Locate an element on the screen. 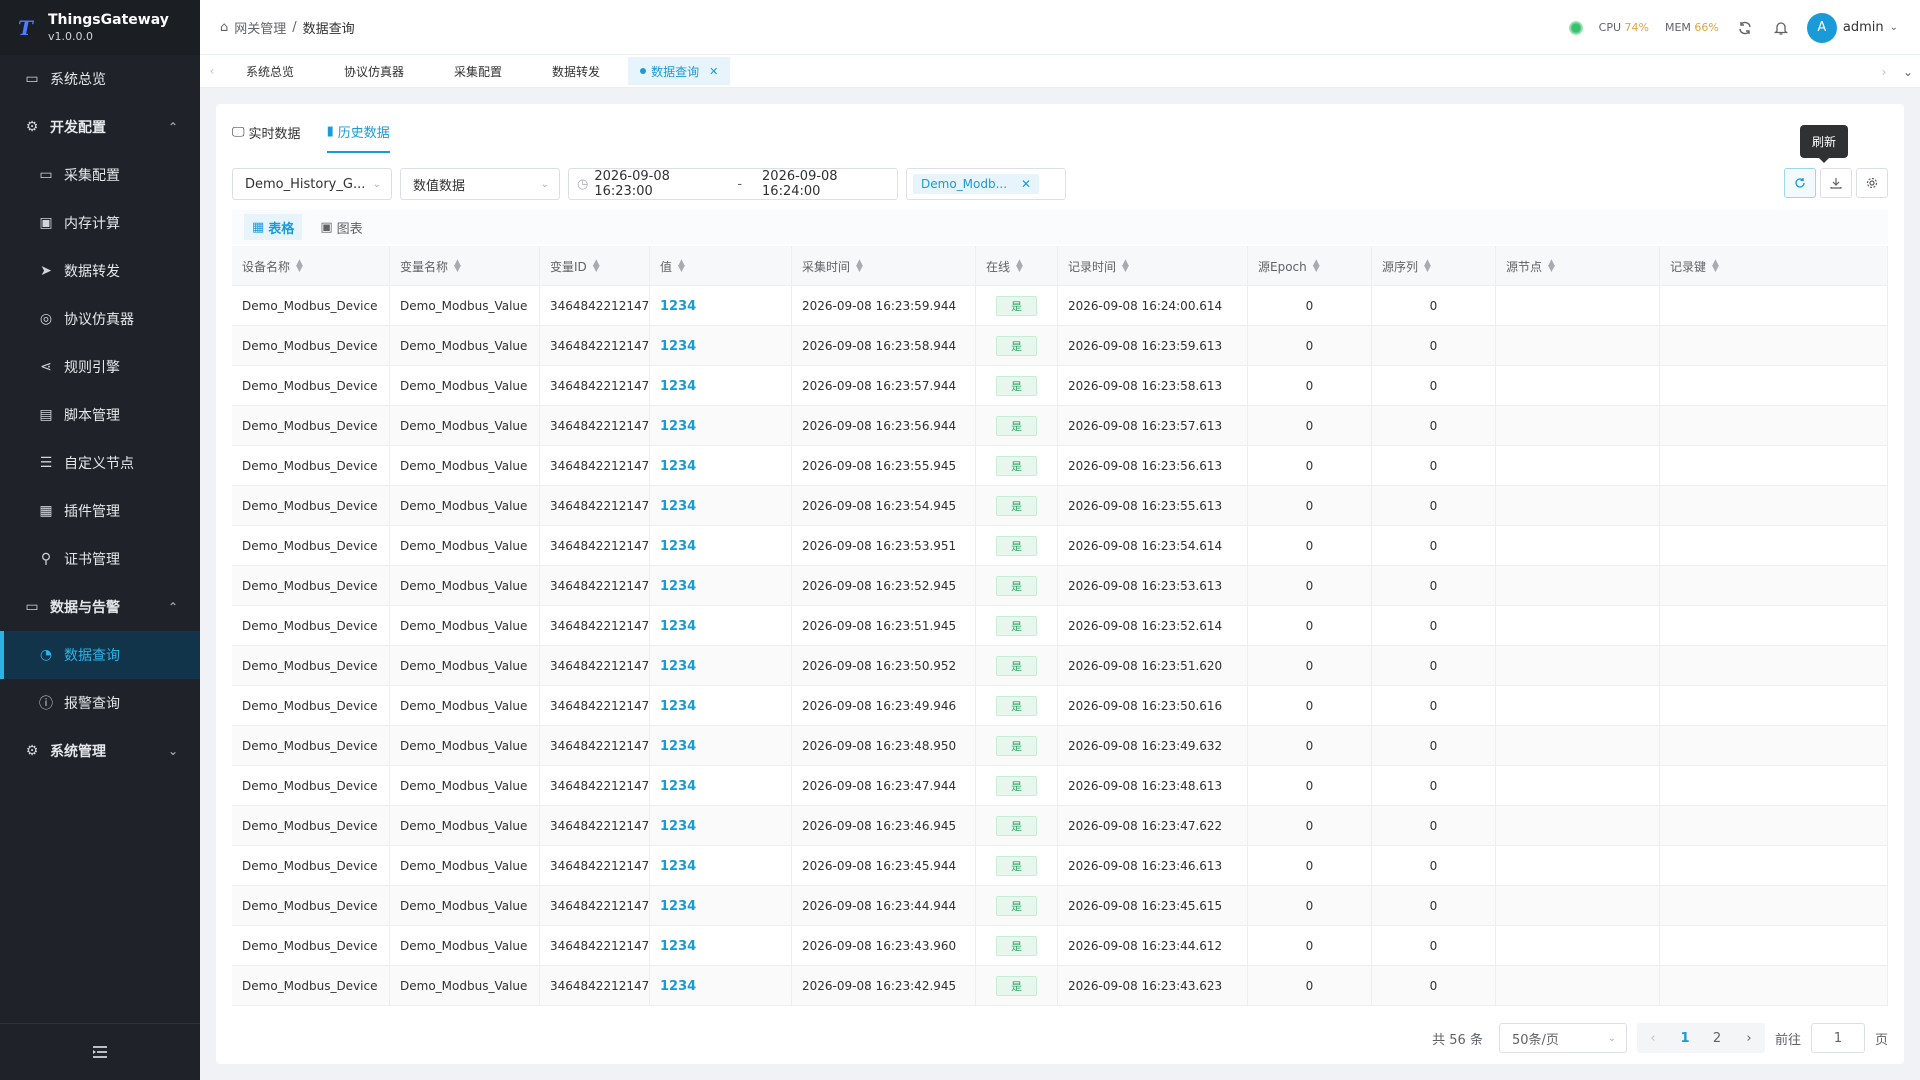 This screenshot has width=1920, height=1080. view-table-button: ▦ 表格 is located at coordinates (273, 227).